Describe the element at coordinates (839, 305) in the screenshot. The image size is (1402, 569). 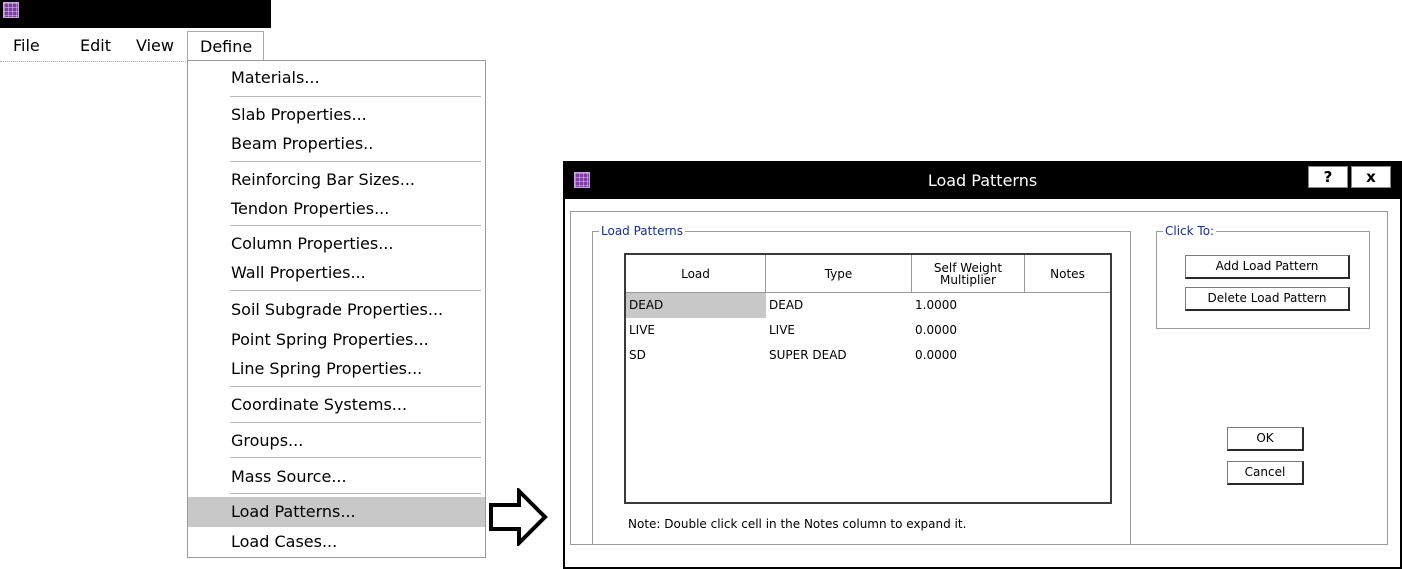
I see `cell-type: DEAD` at that location.